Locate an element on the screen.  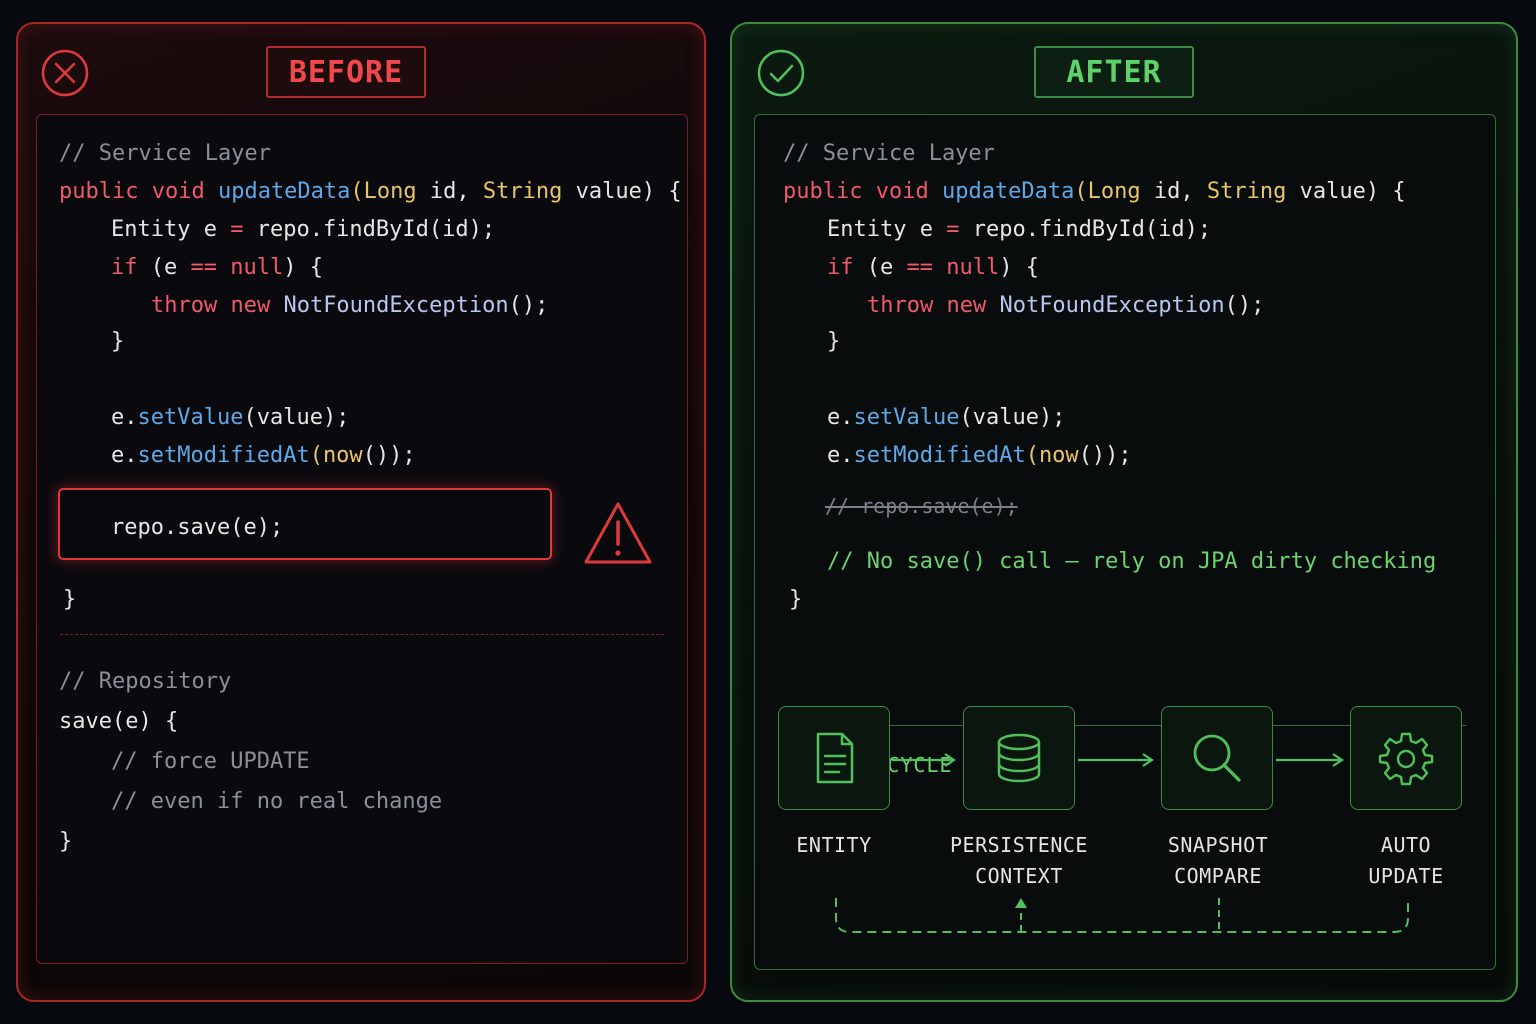
flow-node-persistence-context is located at coordinates (1019, 758).